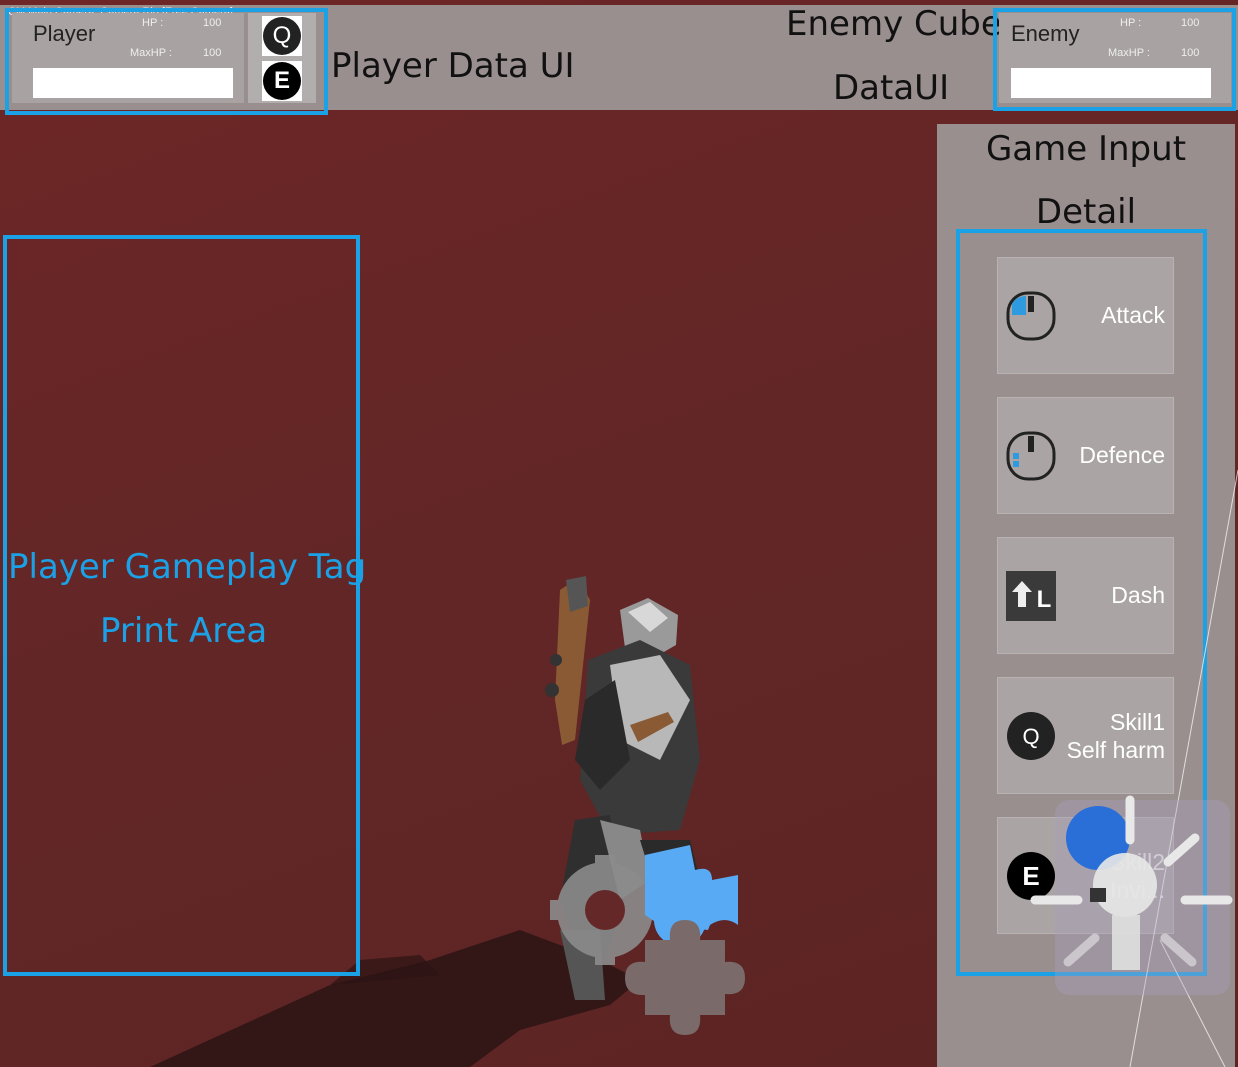  Describe the element at coordinates (453, 66) in the screenshot. I see `player-data-ui-annotation: Player Data UI` at that location.